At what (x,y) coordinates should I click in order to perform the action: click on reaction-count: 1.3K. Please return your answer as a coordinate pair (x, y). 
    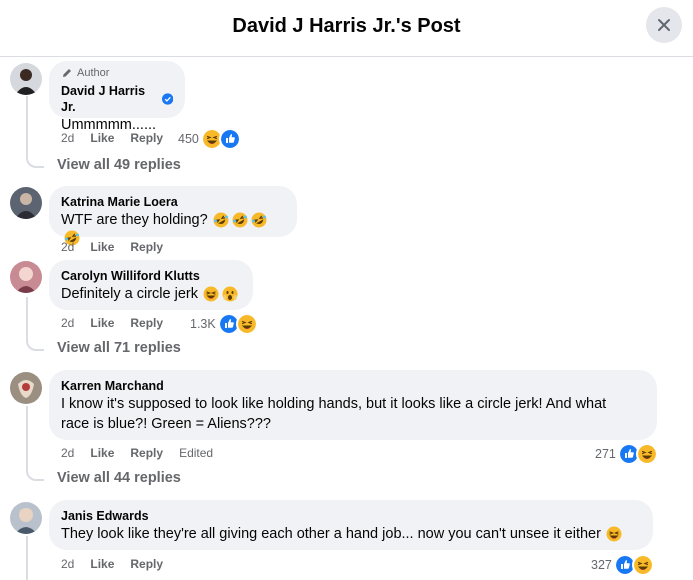
    Looking at the image, I should click on (203, 324).